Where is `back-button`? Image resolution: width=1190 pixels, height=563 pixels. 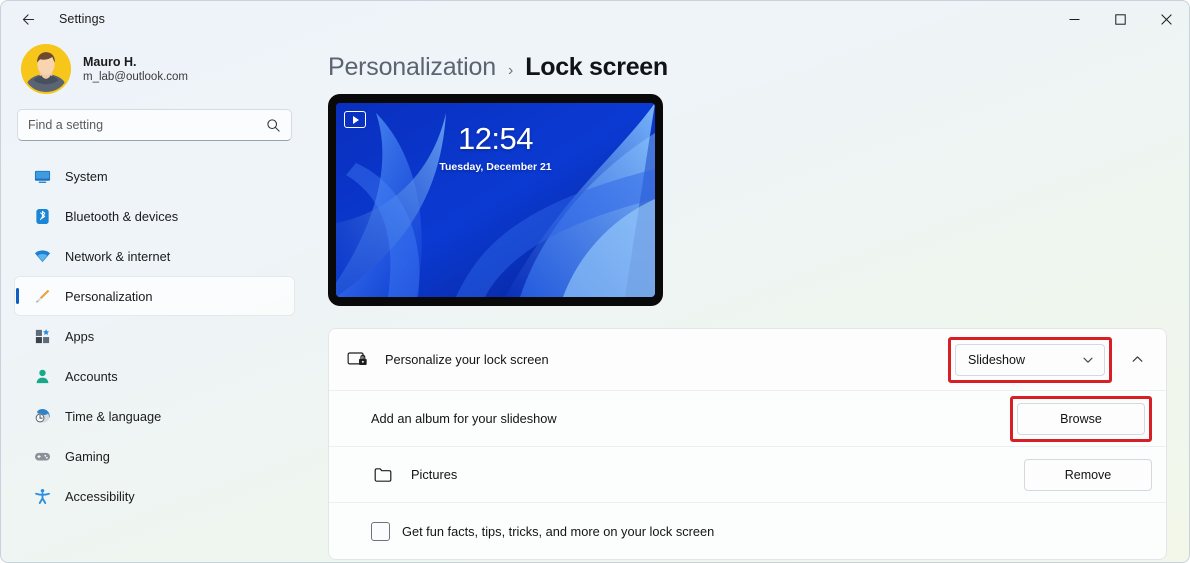
back-button is located at coordinates (28, 19).